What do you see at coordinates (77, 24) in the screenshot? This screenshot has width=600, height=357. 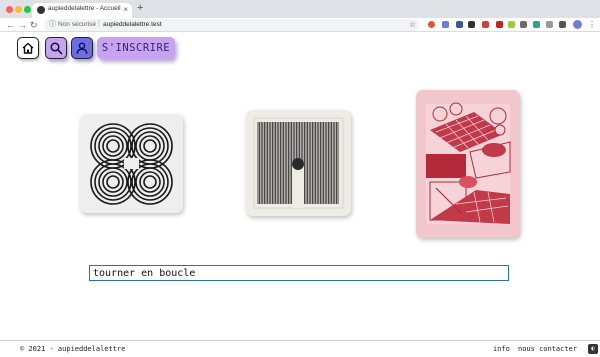 I see `security-label: Non sécurisé` at bounding box center [77, 24].